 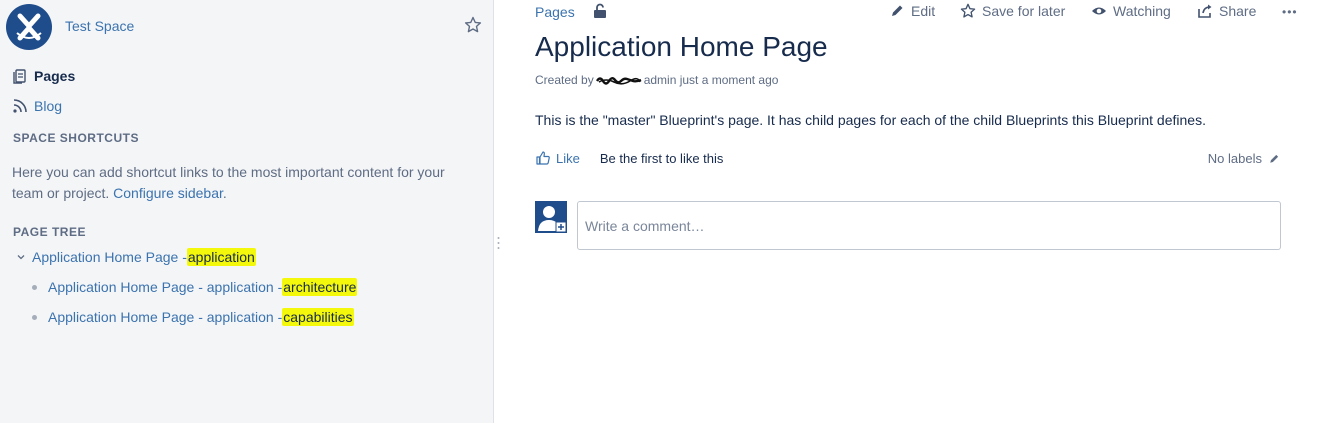 What do you see at coordinates (21, 257) in the screenshot?
I see `chevron-down-icon` at bounding box center [21, 257].